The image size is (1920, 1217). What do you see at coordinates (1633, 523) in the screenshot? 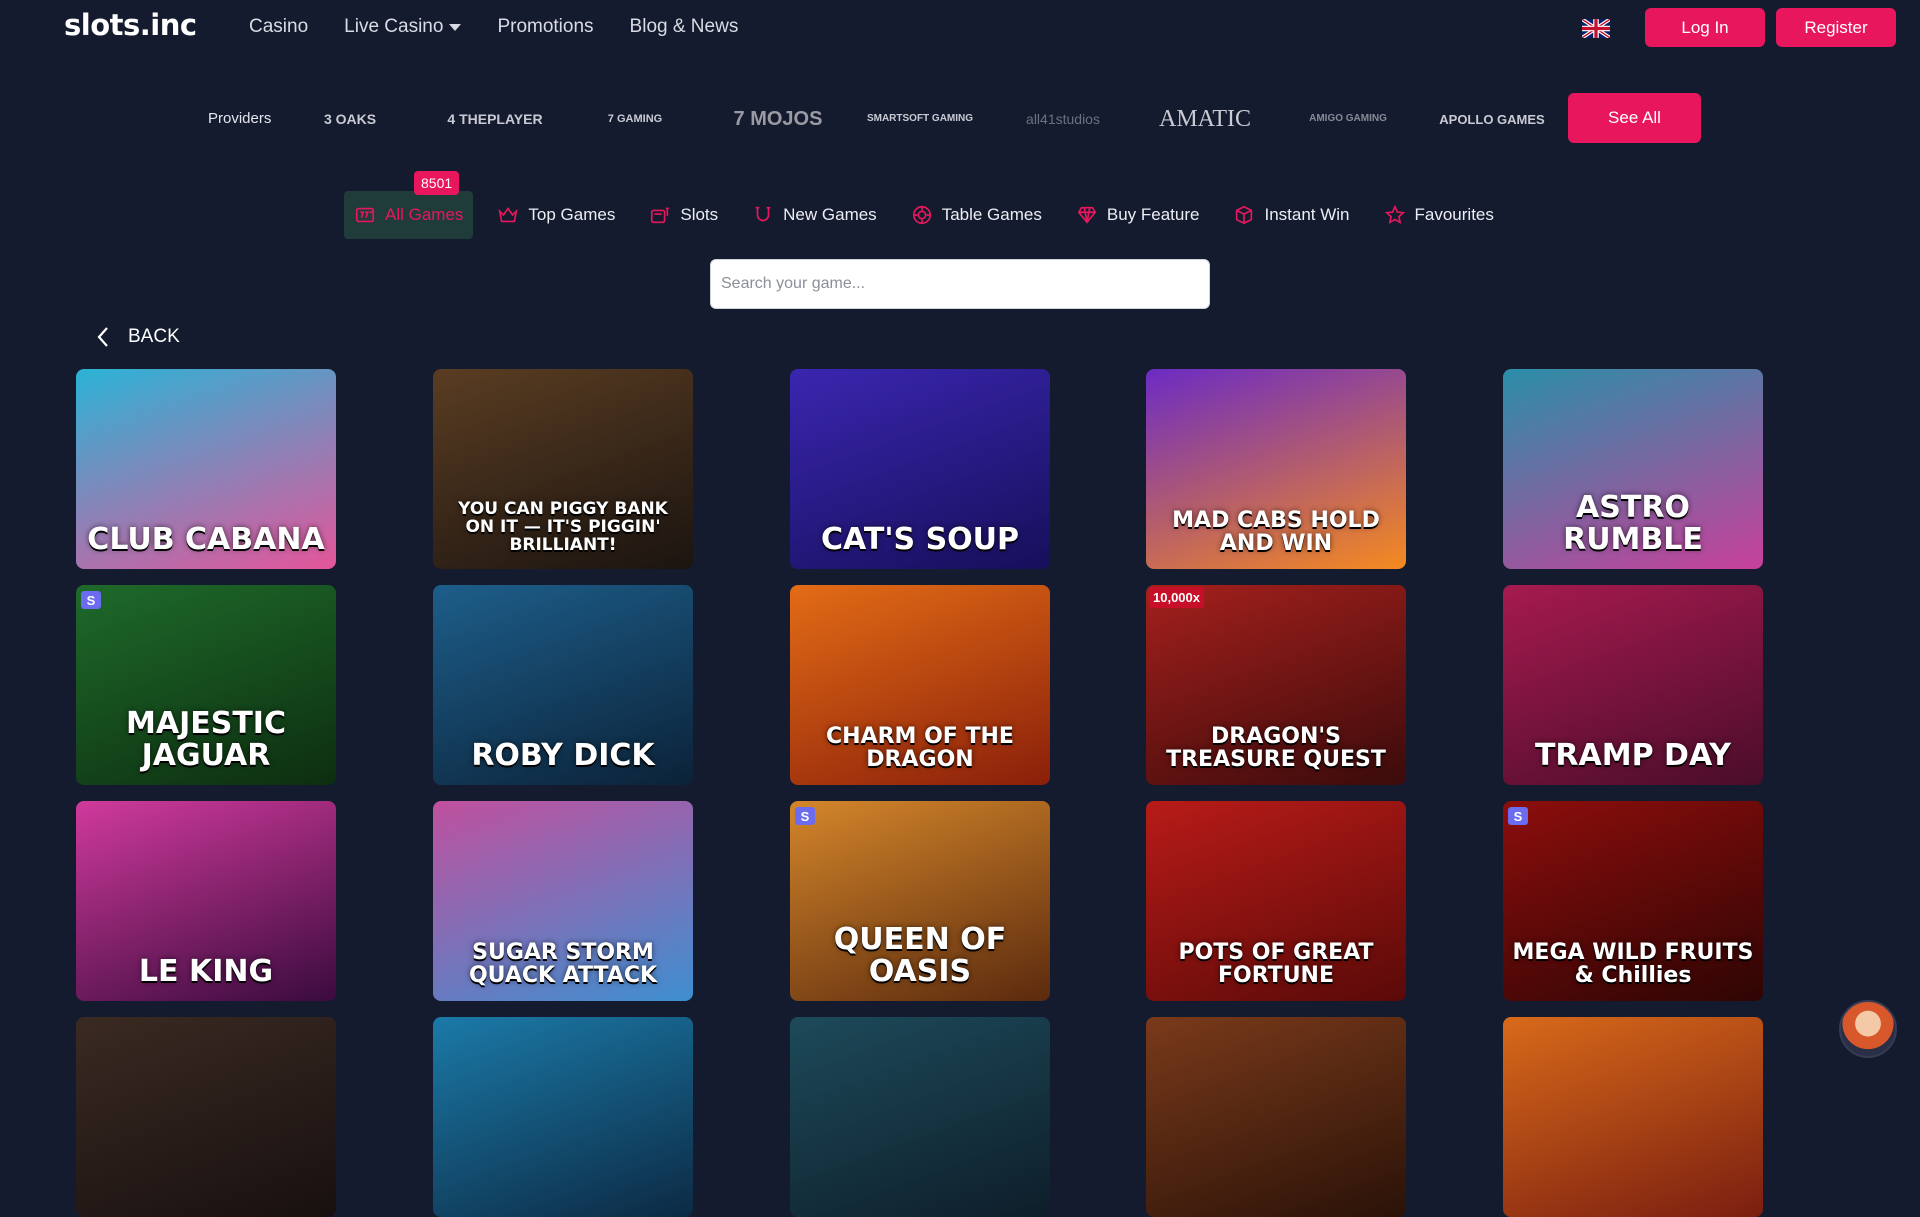
I see `game-title: ASTRO RUMBLE` at bounding box center [1633, 523].